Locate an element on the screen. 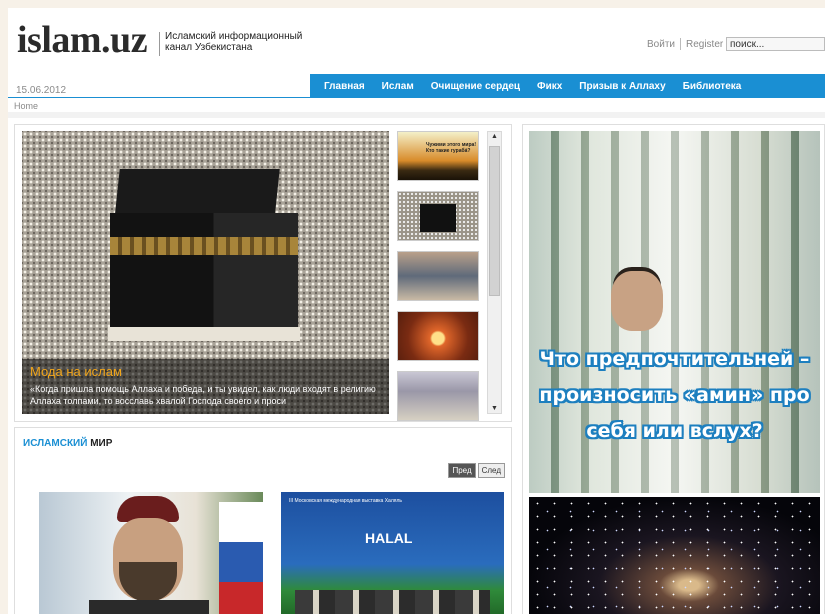 The width and height of the screenshot is (825, 614). prev-button: Пред is located at coordinates (462, 470).